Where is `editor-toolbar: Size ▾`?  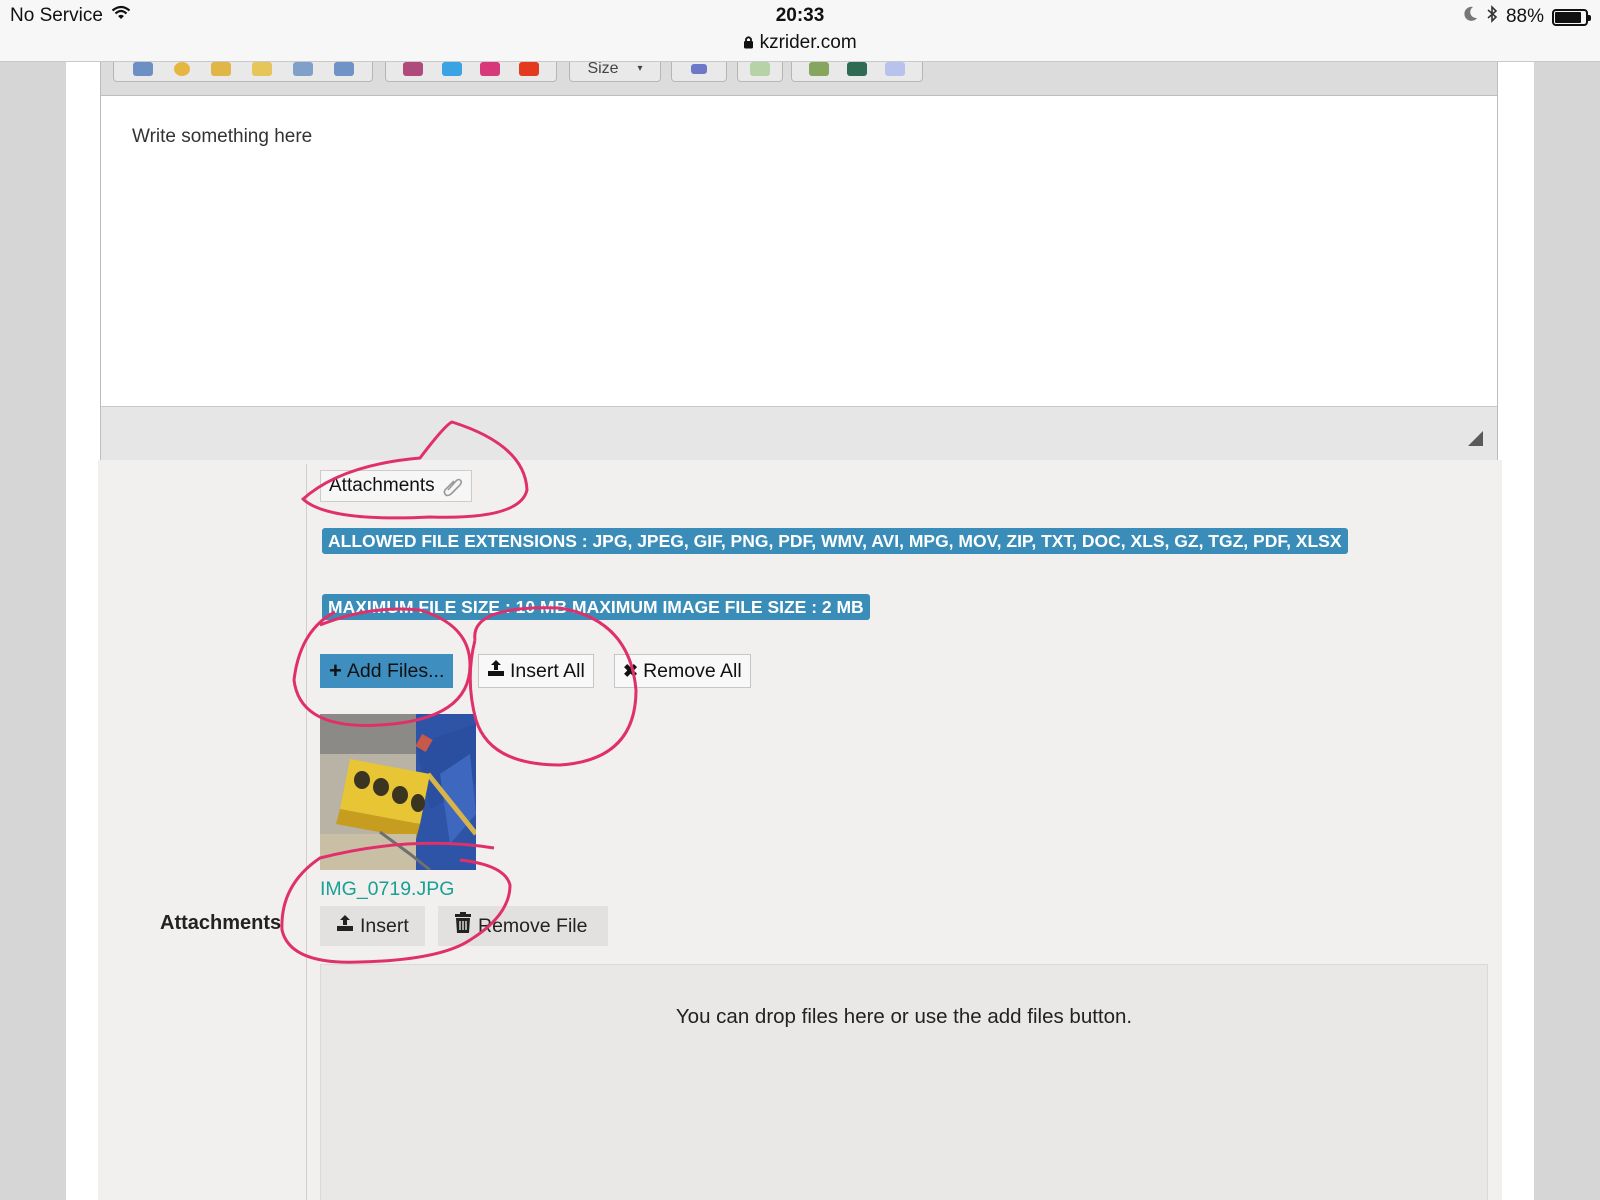
editor-toolbar: Size ▾ is located at coordinates (799, 76).